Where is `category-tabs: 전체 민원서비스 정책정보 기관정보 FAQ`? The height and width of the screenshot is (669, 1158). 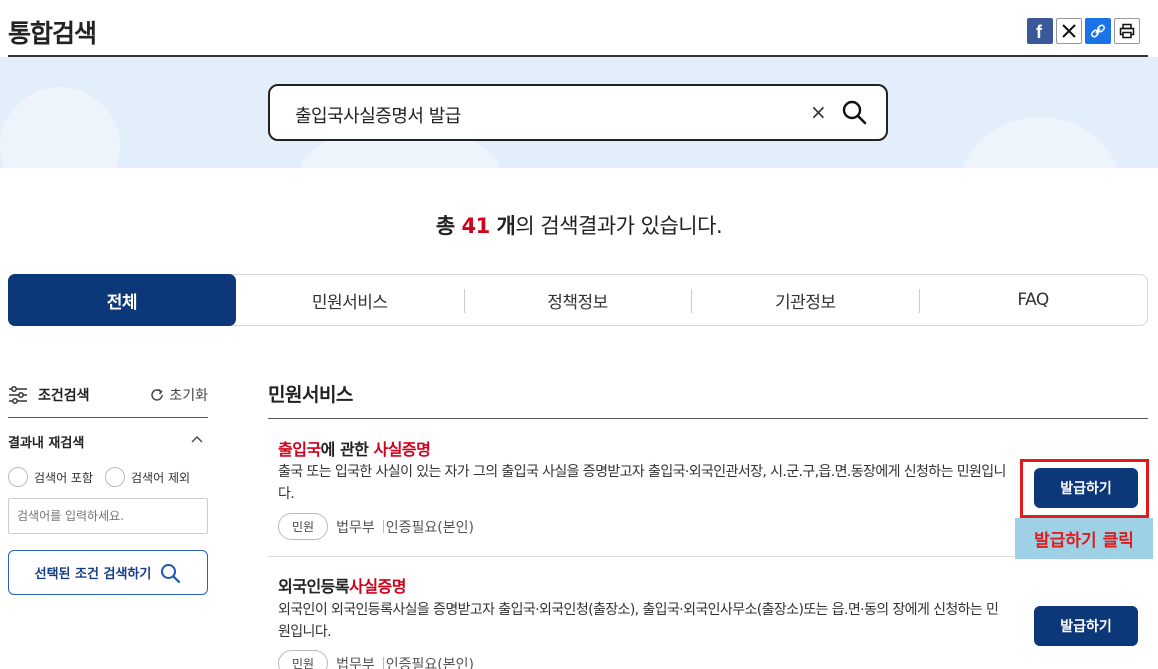
category-tabs: 전체 민원서비스 정책정보 기관정보 FAQ is located at coordinates (578, 300).